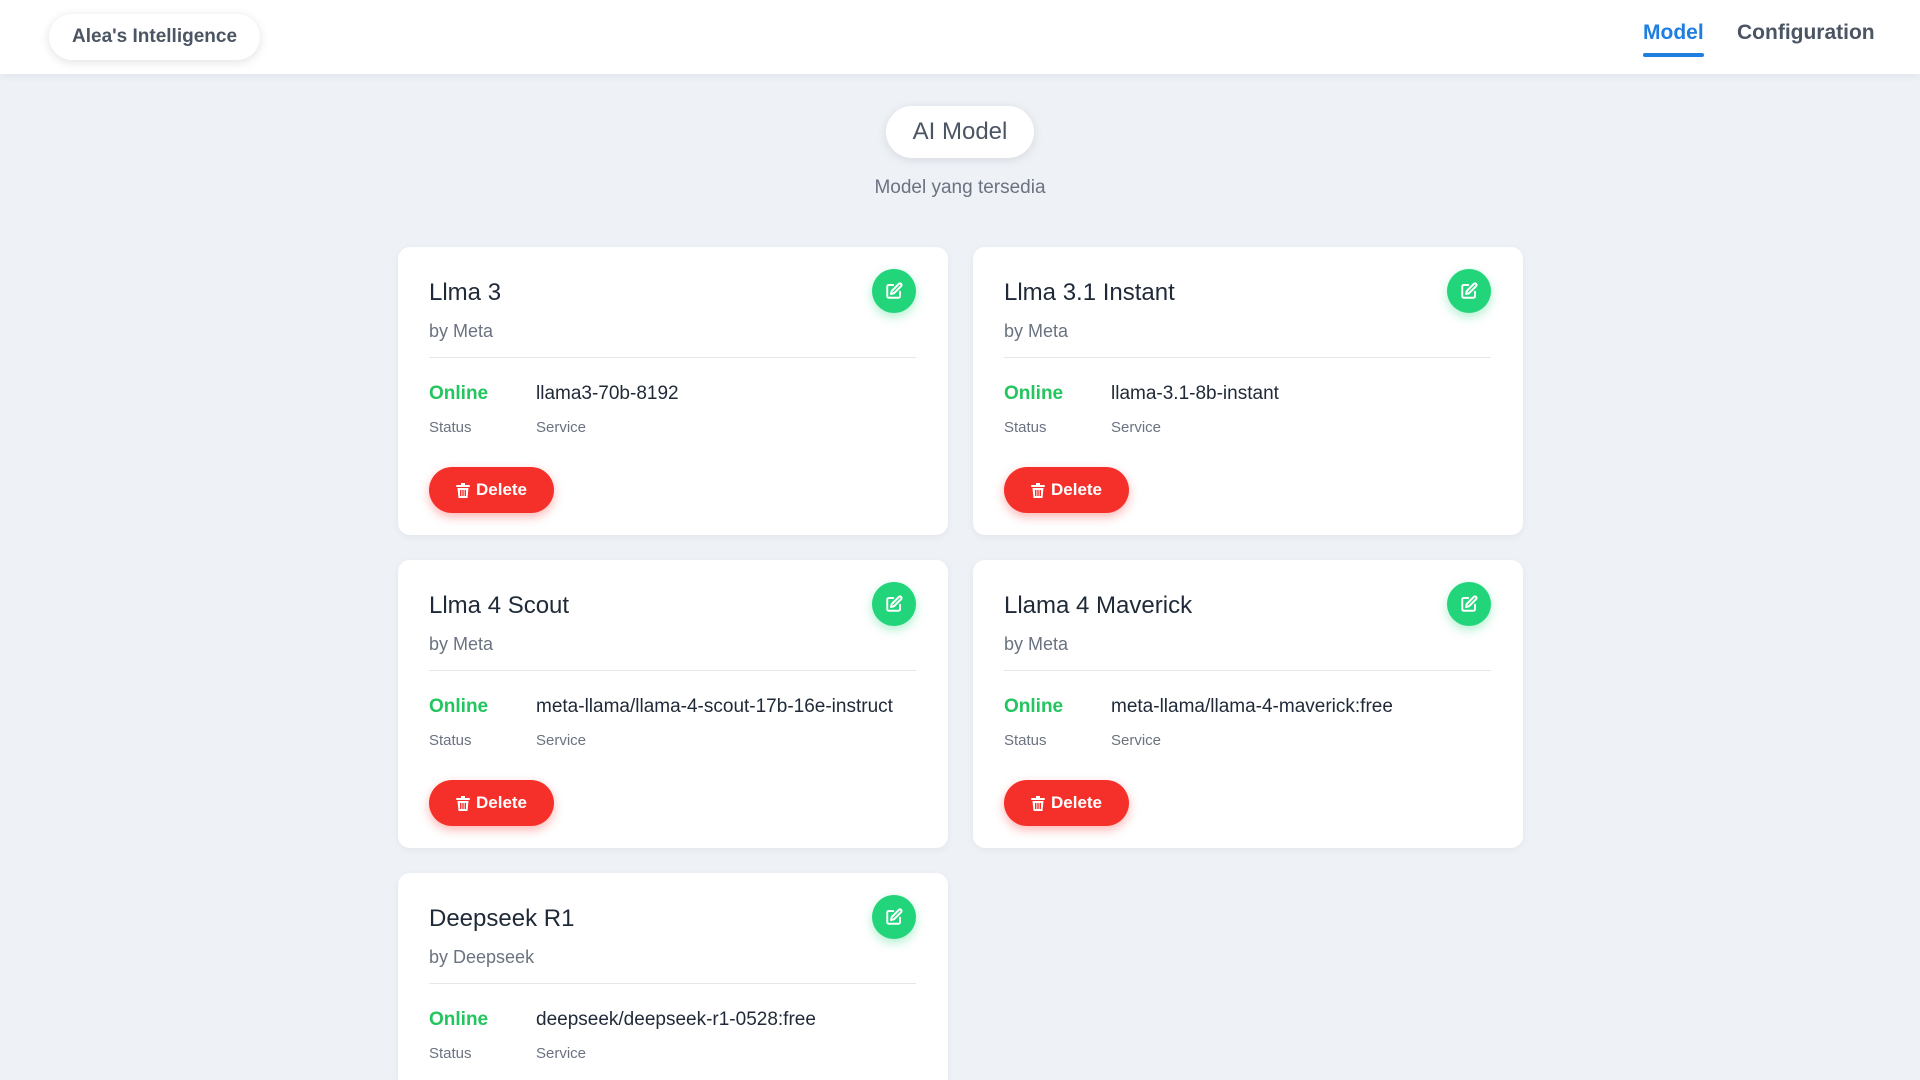 This screenshot has width=1920, height=1080. I want to click on top-navbar: Alea's Intelligence Model Configuration, so click(960, 37).